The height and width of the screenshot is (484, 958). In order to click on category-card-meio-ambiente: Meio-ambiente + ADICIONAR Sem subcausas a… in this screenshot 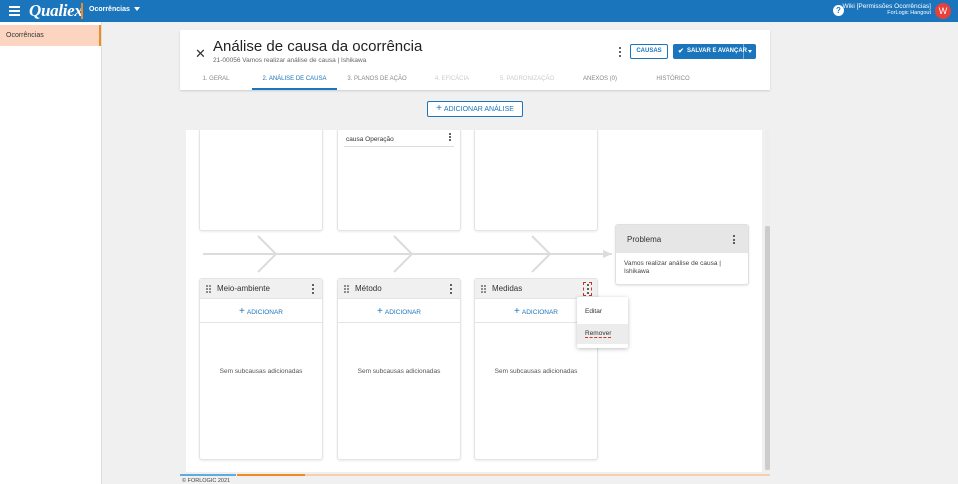, I will do `click(261, 369)`.